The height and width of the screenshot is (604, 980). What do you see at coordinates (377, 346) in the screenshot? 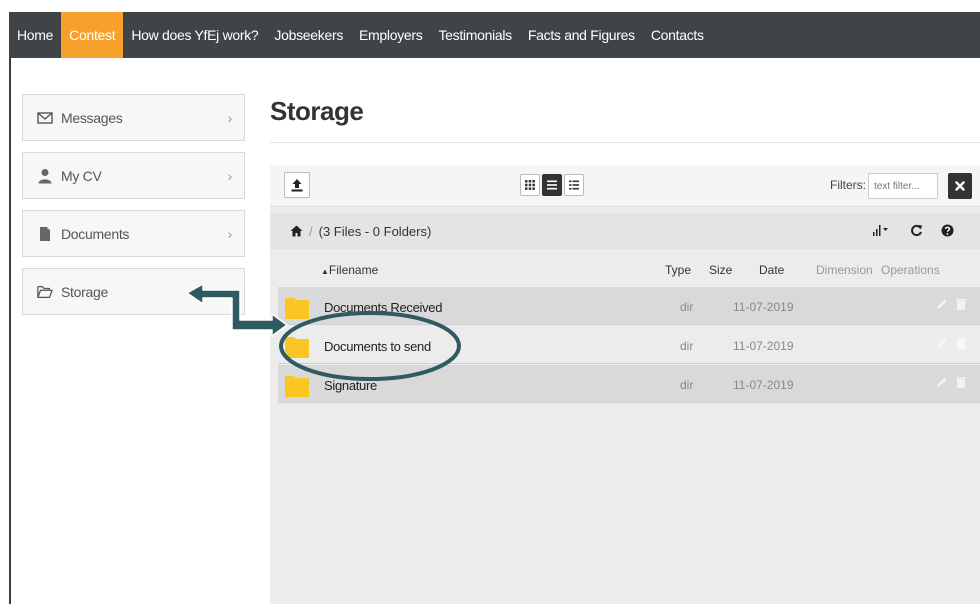
I see `file-name: Documents to send` at bounding box center [377, 346].